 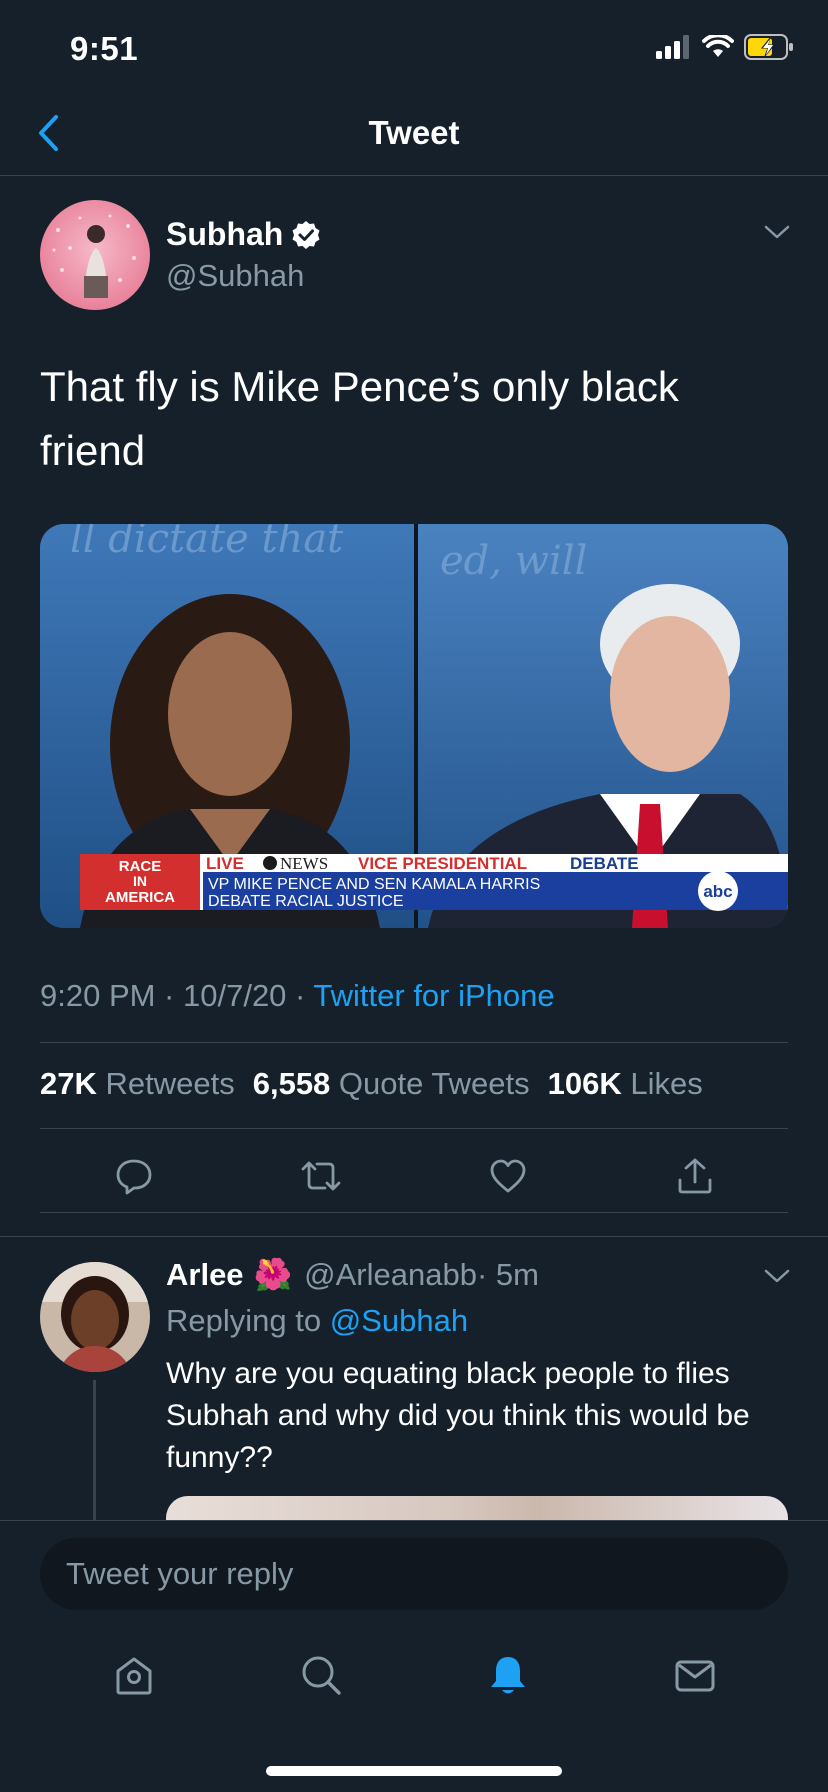 What do you see at coordinates (584, 1083) in the screenshot?
I see `likes-count: 106K` at bounding box center [584, 1083].